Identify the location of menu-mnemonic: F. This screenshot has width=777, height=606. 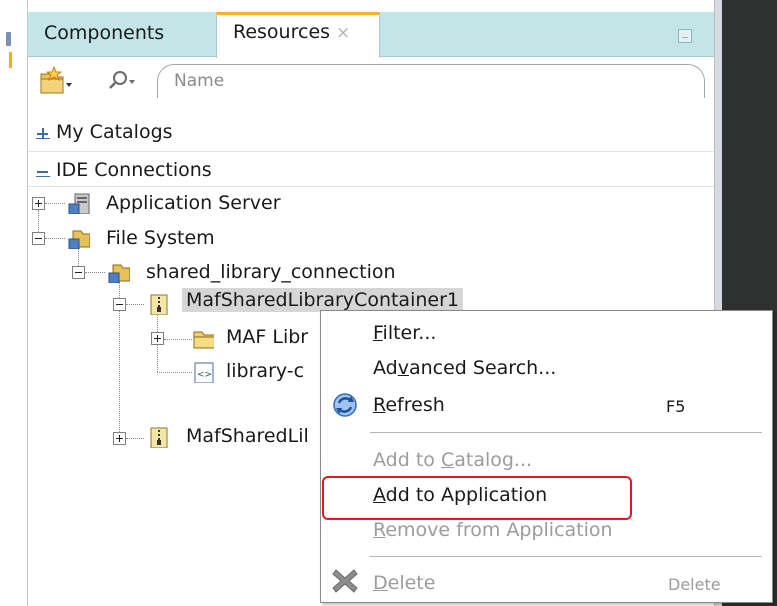
(378, 333).